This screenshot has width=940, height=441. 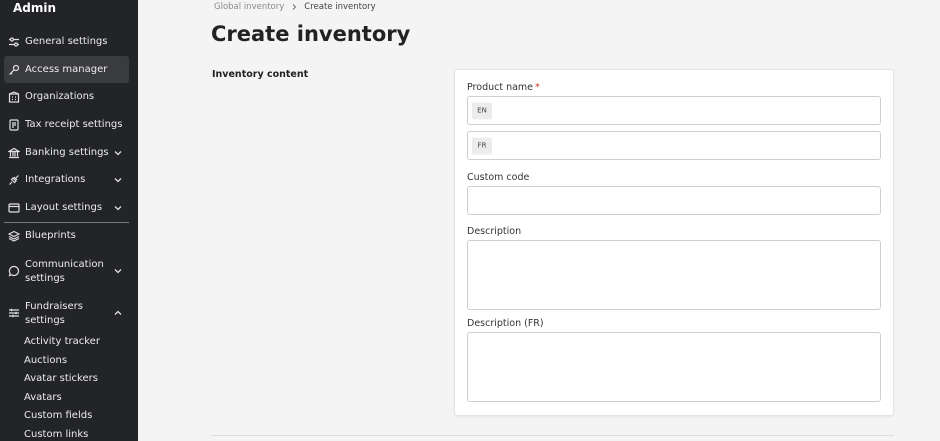 I want to click on sidebar-item-label: Layout settings, so click(x=64, y=207).